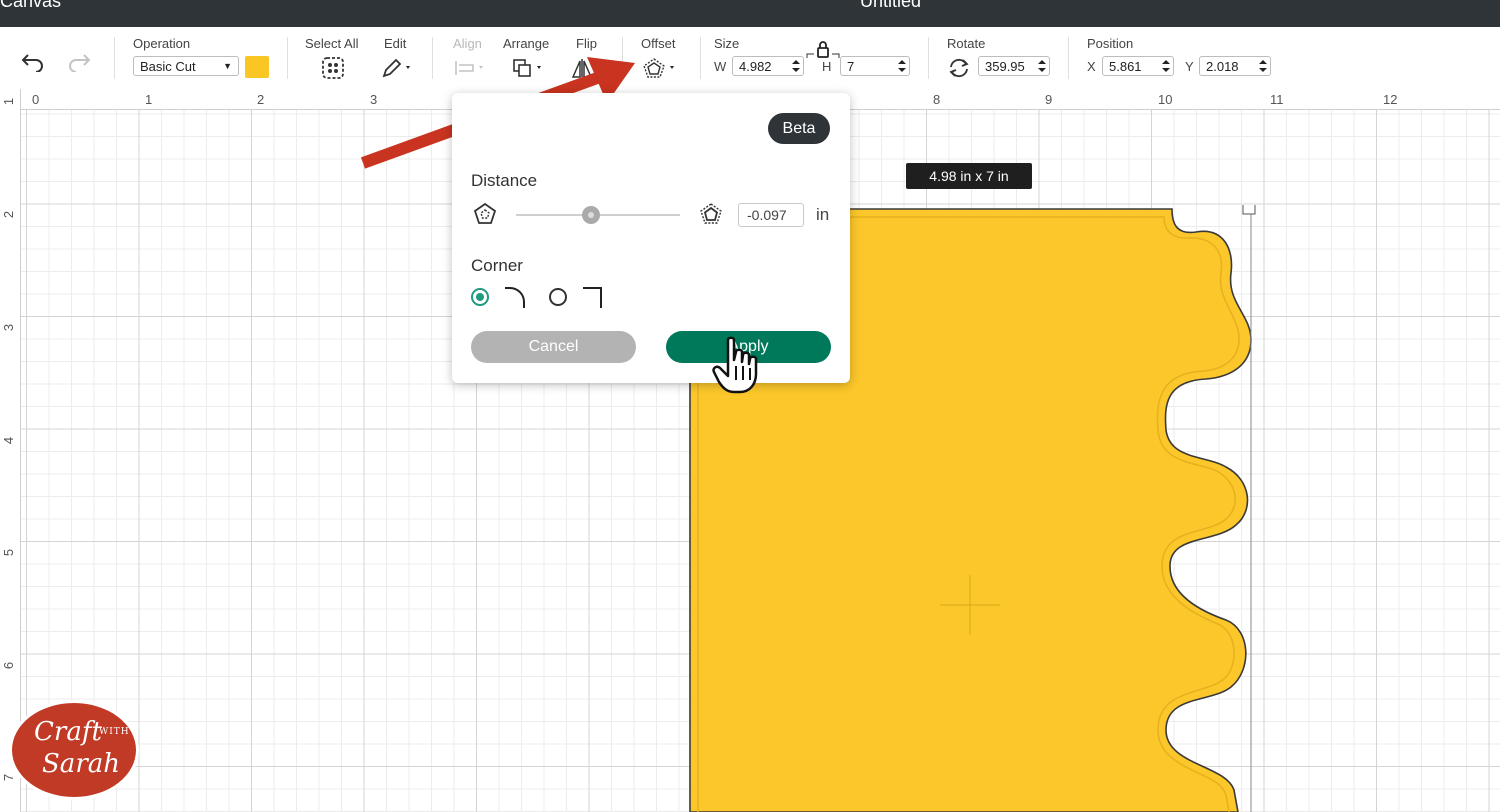 The width and height of the screenshot is (1500, 812). Describe the element at coordinates (1165, 99) in the screenshot. I see `ruler-mark: 10` at that location.